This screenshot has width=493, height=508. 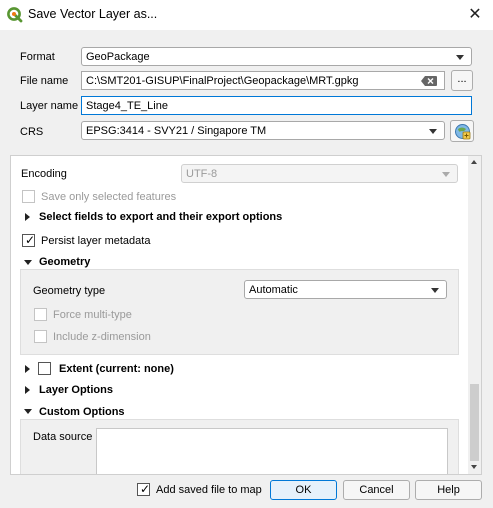 I want to click on title-bar: Save Vector Layer as... ✕, so click(x=246, y=15).